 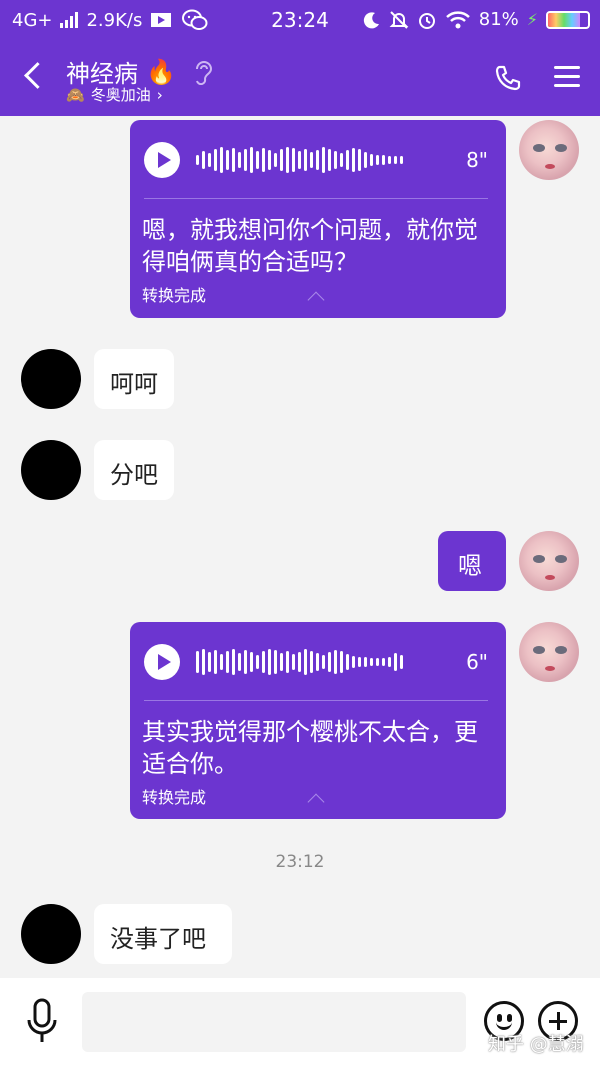 What do you see at coordinates (532, 19) in the screenshot?
I see `charging-icon: ⚡` at bounding box center [532, 19].